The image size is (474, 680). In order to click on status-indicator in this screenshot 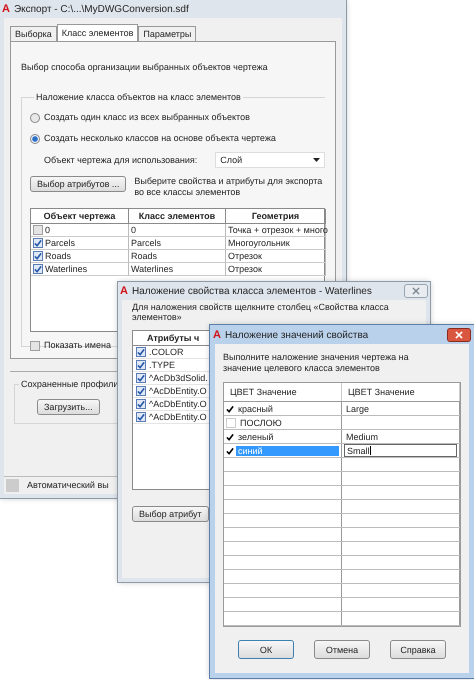, I will do `click(12, 485)`.